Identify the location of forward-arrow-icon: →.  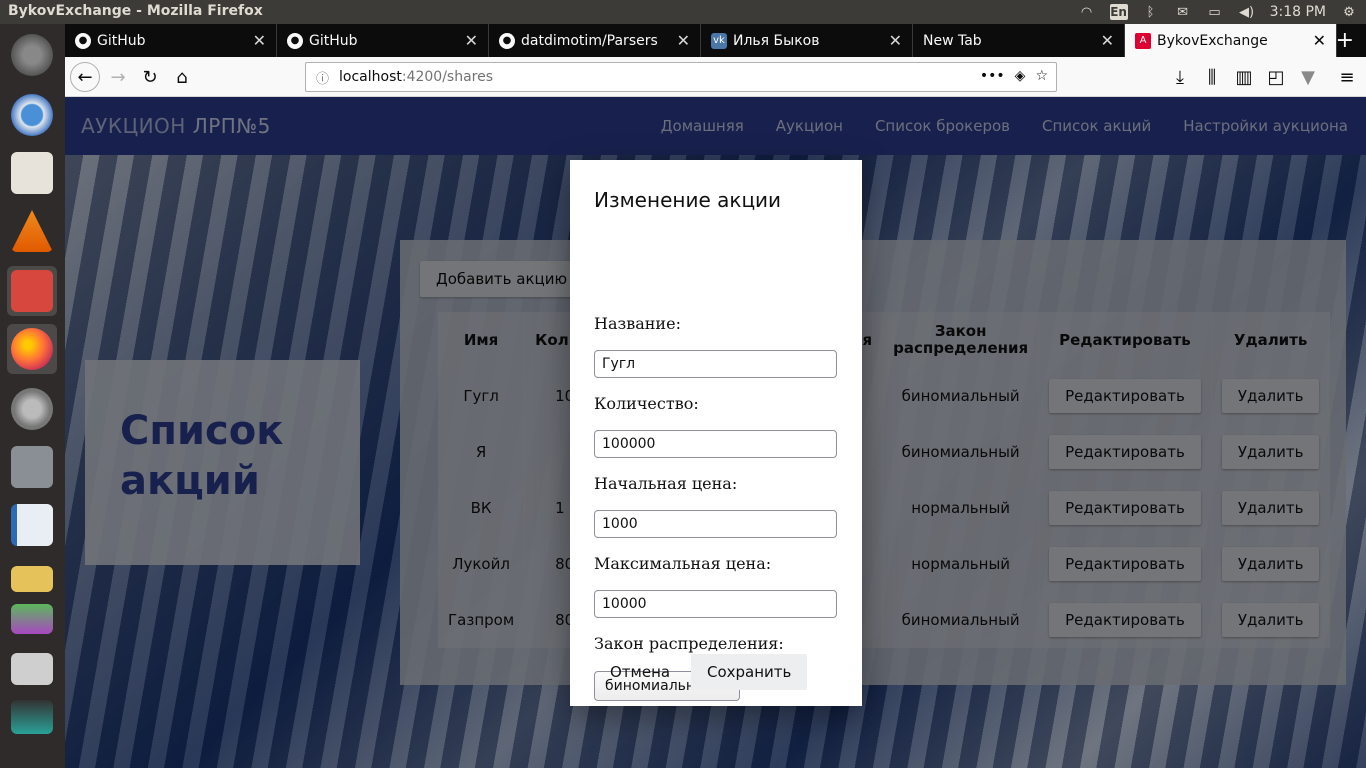
(118, 77).